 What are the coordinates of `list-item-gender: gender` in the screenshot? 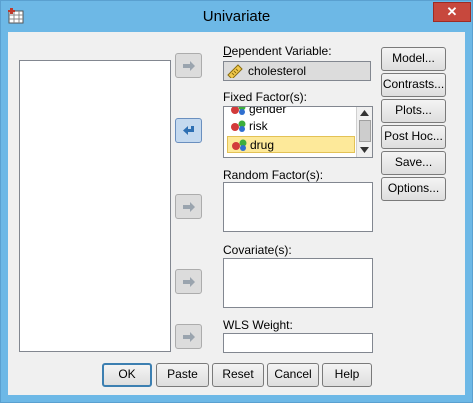 It's located at (291, 112).